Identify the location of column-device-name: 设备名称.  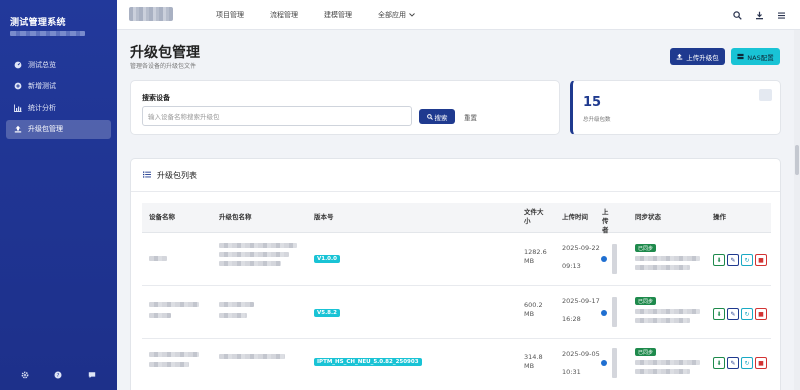
(162, 217).